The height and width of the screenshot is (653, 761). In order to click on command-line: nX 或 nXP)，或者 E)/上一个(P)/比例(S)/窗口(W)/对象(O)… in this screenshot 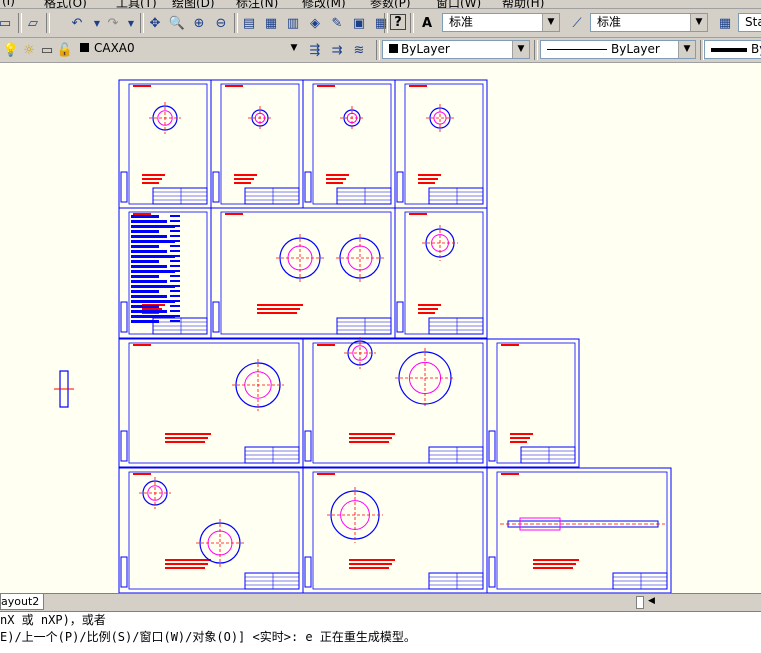, I will do `click(380, 632)`.